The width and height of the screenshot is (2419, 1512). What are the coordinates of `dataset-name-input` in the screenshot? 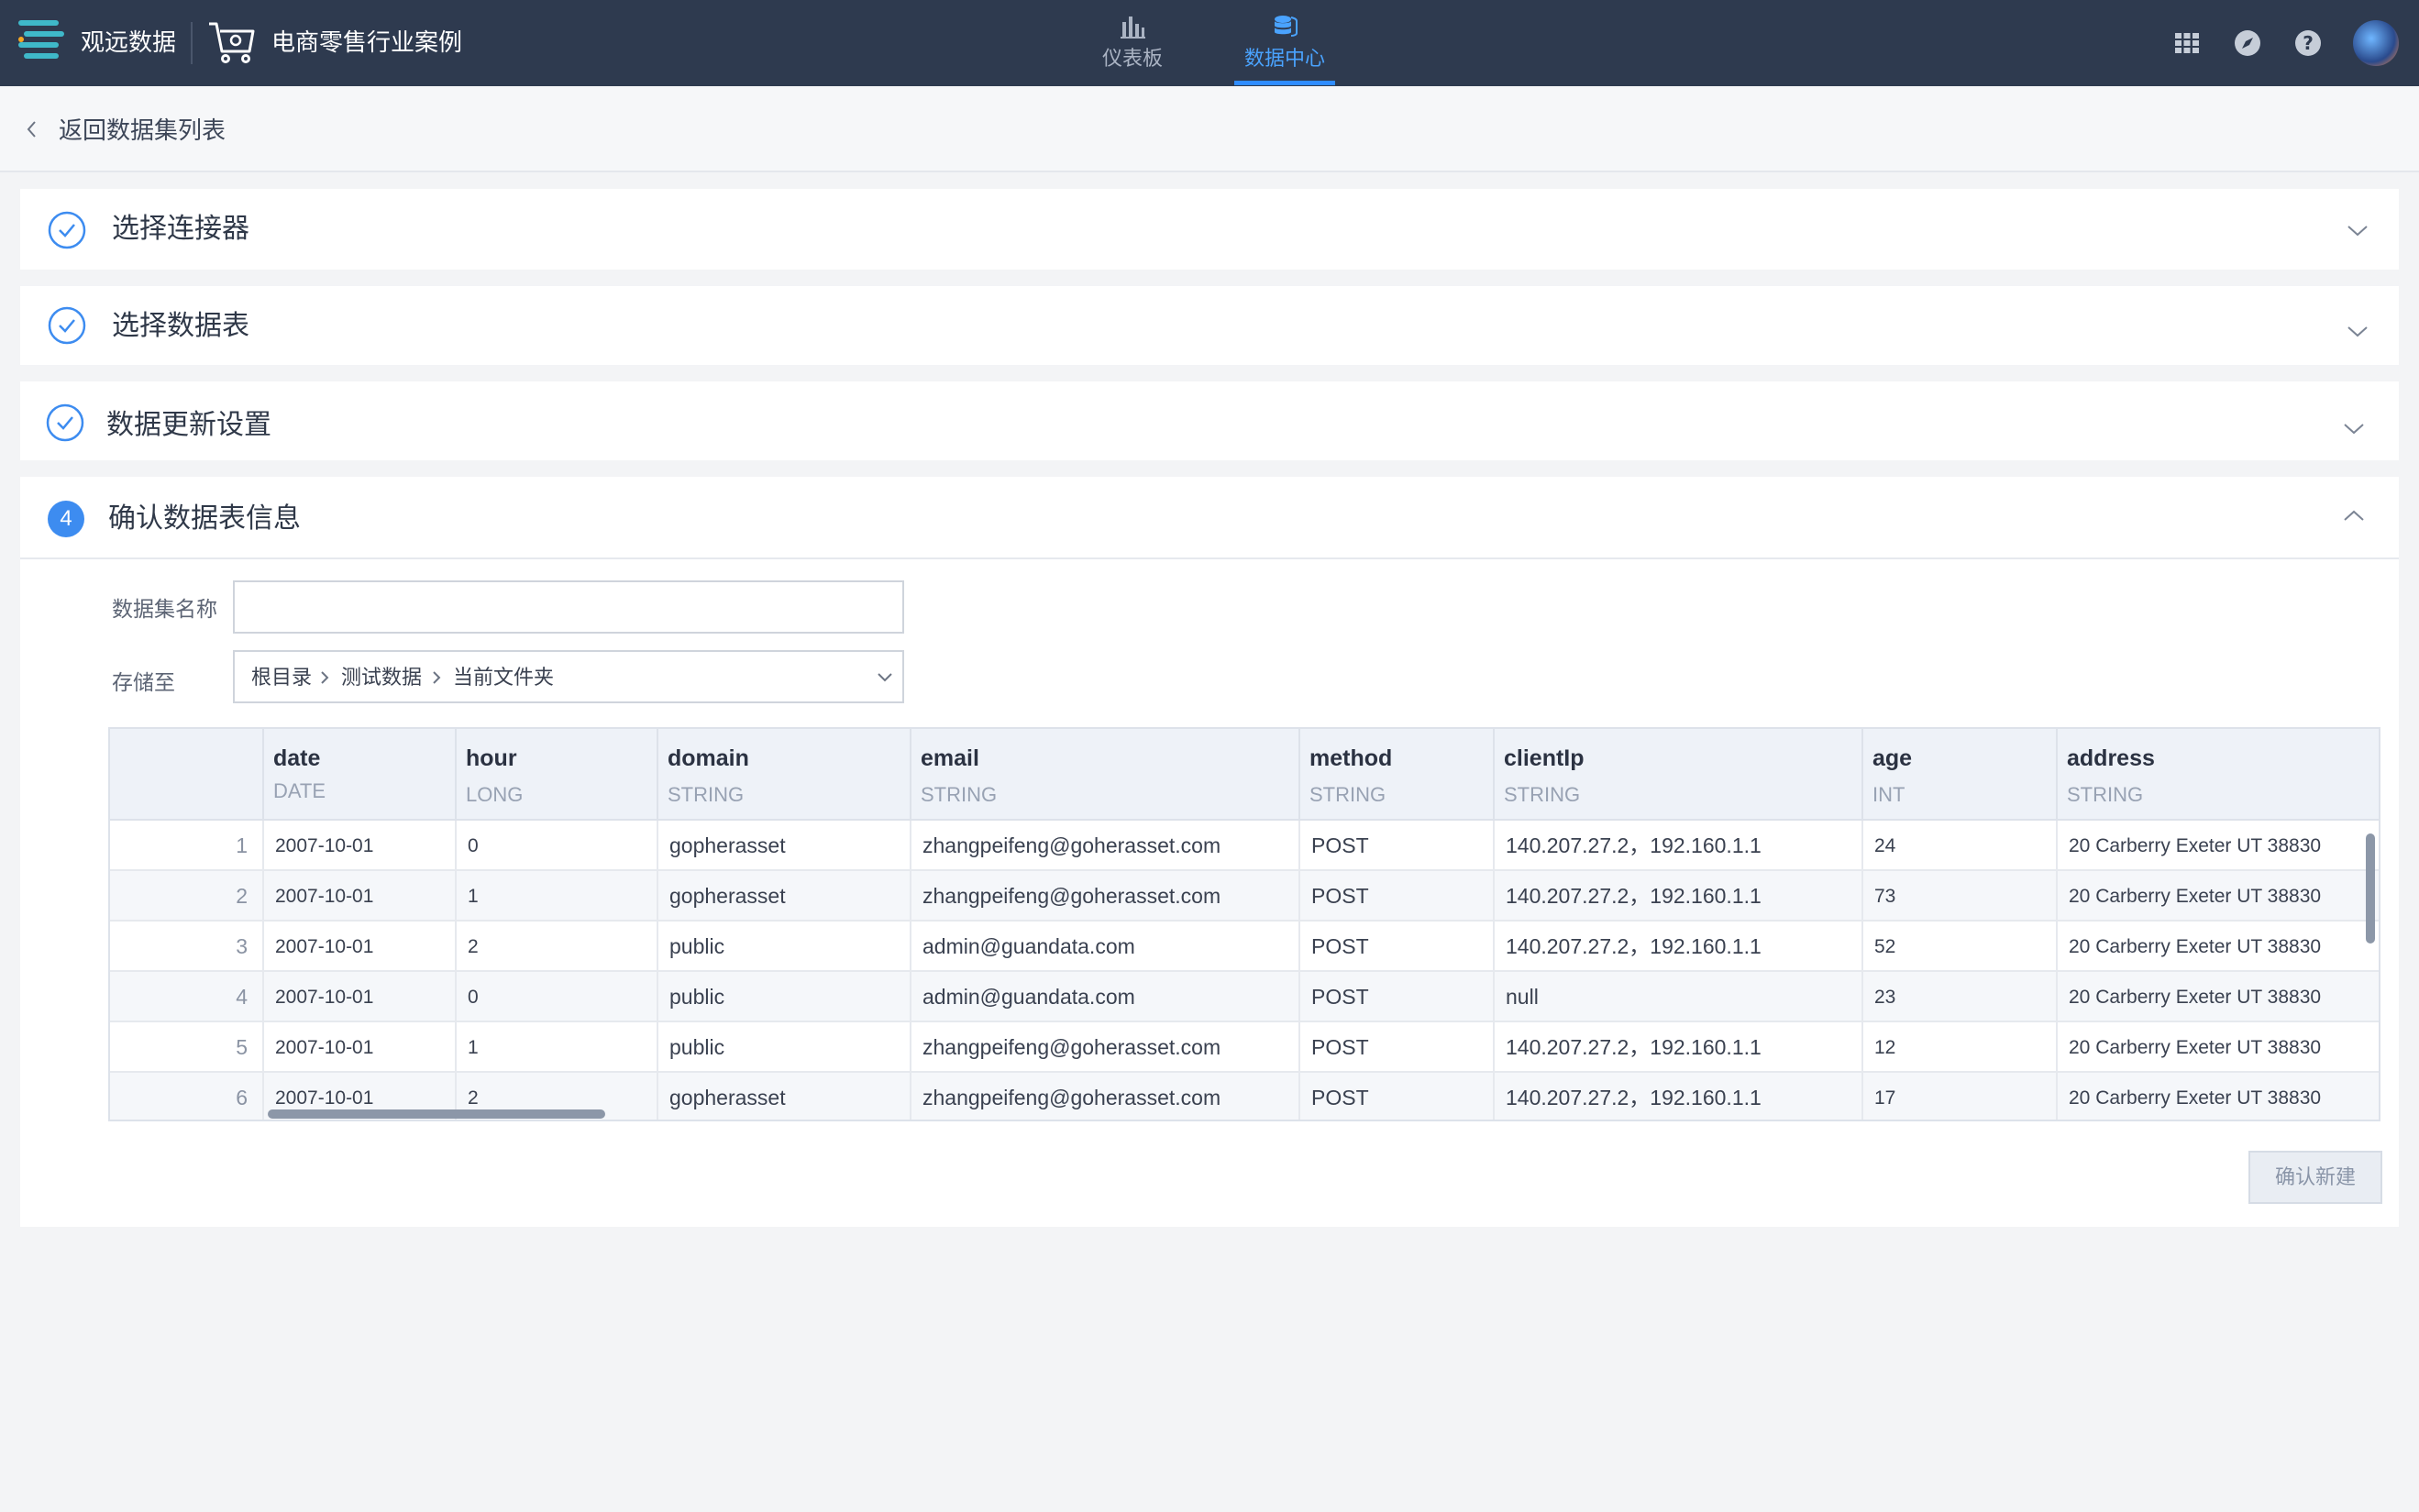 It's located at (568, 607).